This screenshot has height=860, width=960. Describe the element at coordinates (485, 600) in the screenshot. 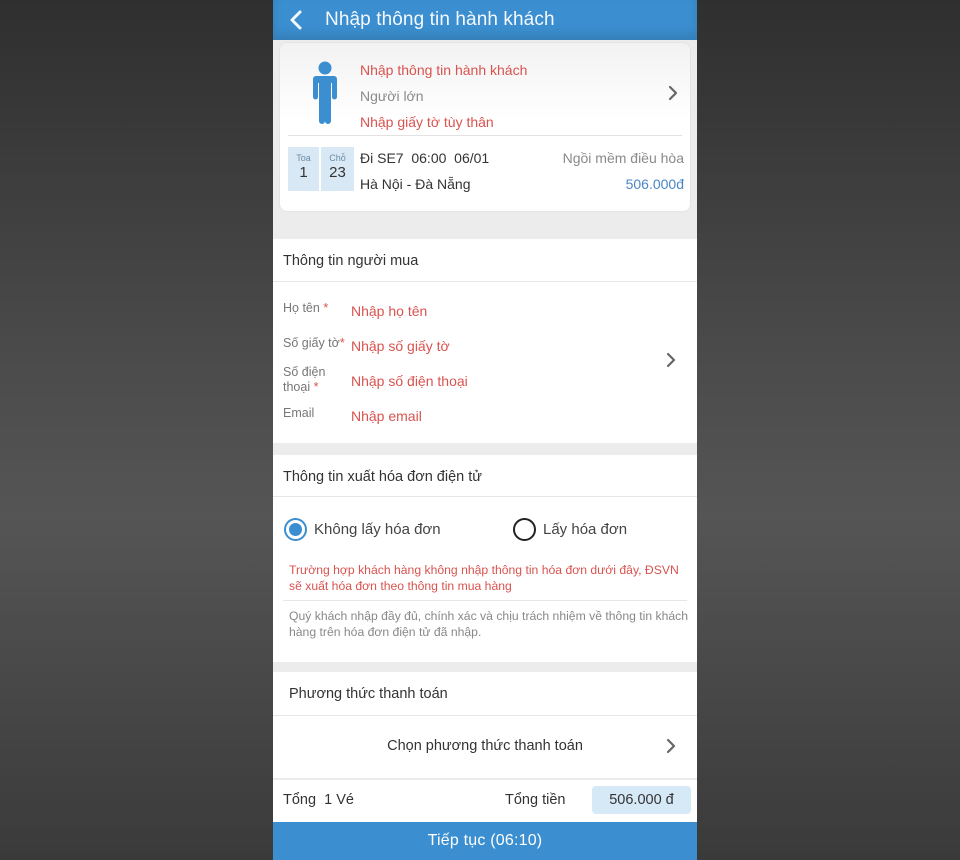

I see `note-divider` at that location.